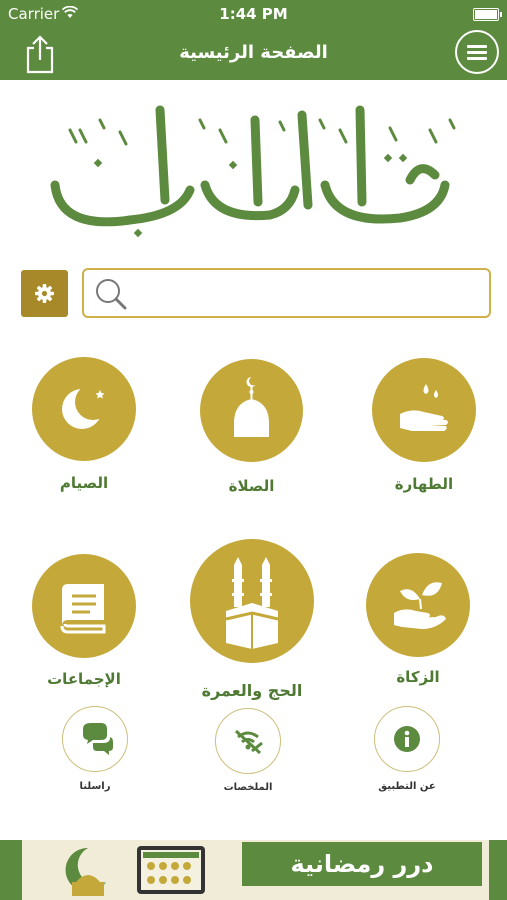 The width and height of the screenshot is (507, 900). What do you see at coordinates (306, 294) in the screenshot?
I see `search-input` at bounding box center [306, 294].